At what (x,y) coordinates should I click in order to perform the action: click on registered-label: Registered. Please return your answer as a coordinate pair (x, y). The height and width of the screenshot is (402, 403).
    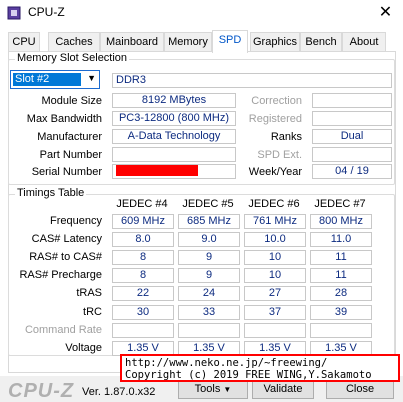
    Looking at the image, I should click on (275, 119).